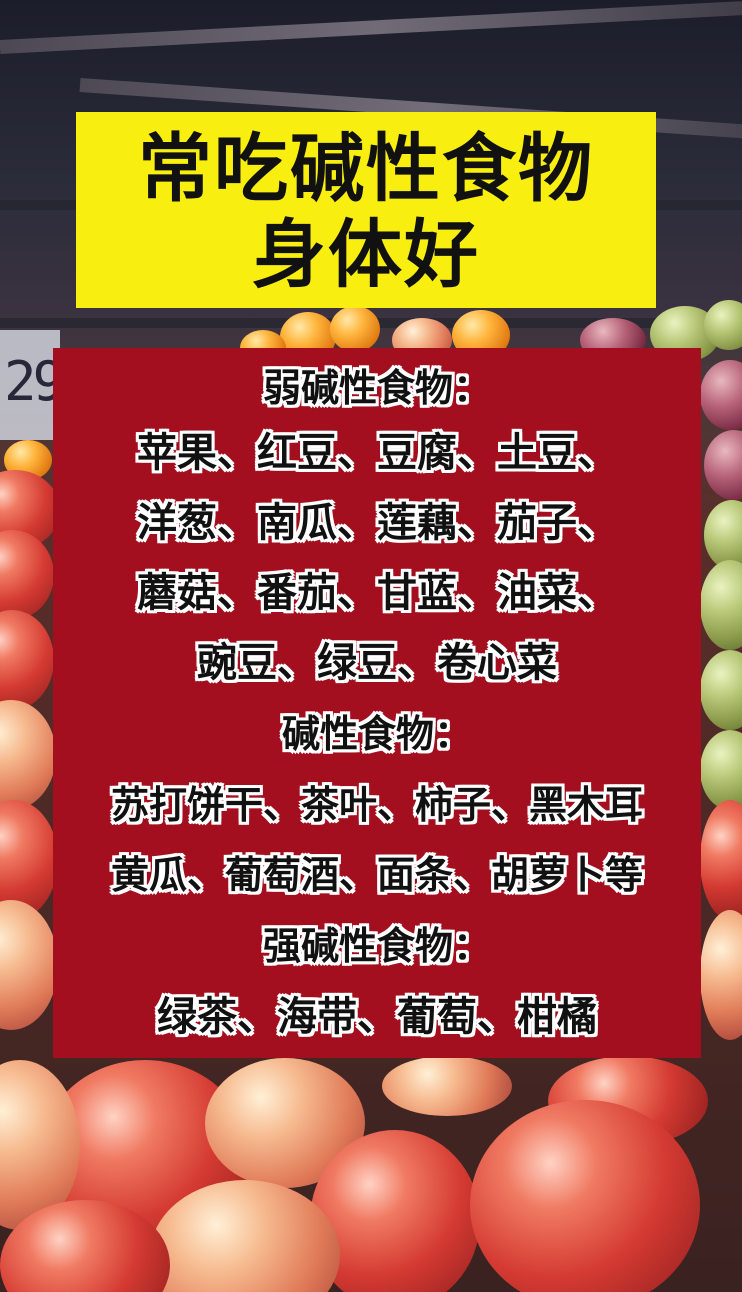  What do you see at coordinates (377, 981) in the screenshot?
I see `section-strong-alkaline: 强碱性食物： 绿茶、海带、葡萄、柑橘` at bounding box center [377, 981].